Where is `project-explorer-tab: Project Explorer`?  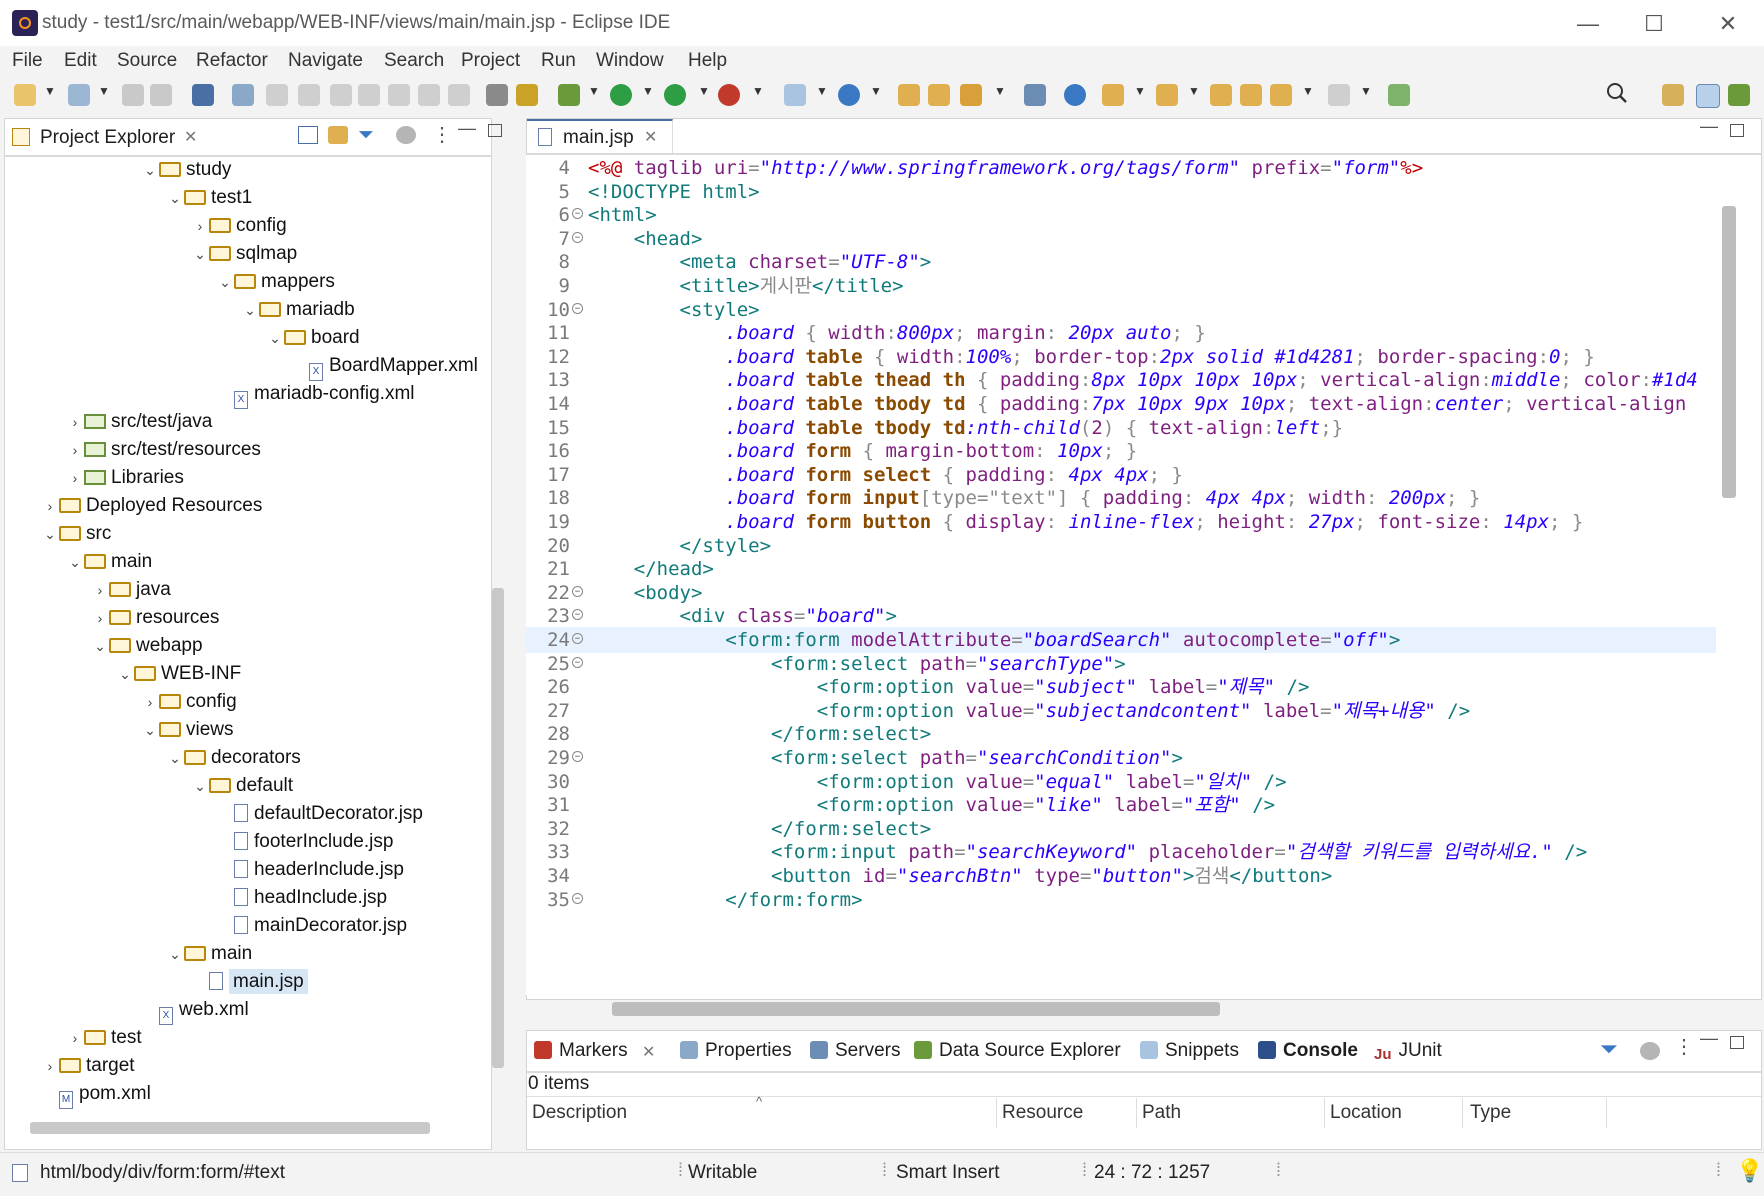
project-explorer-tab: Project Explorer is located at coordinates (107, 138).